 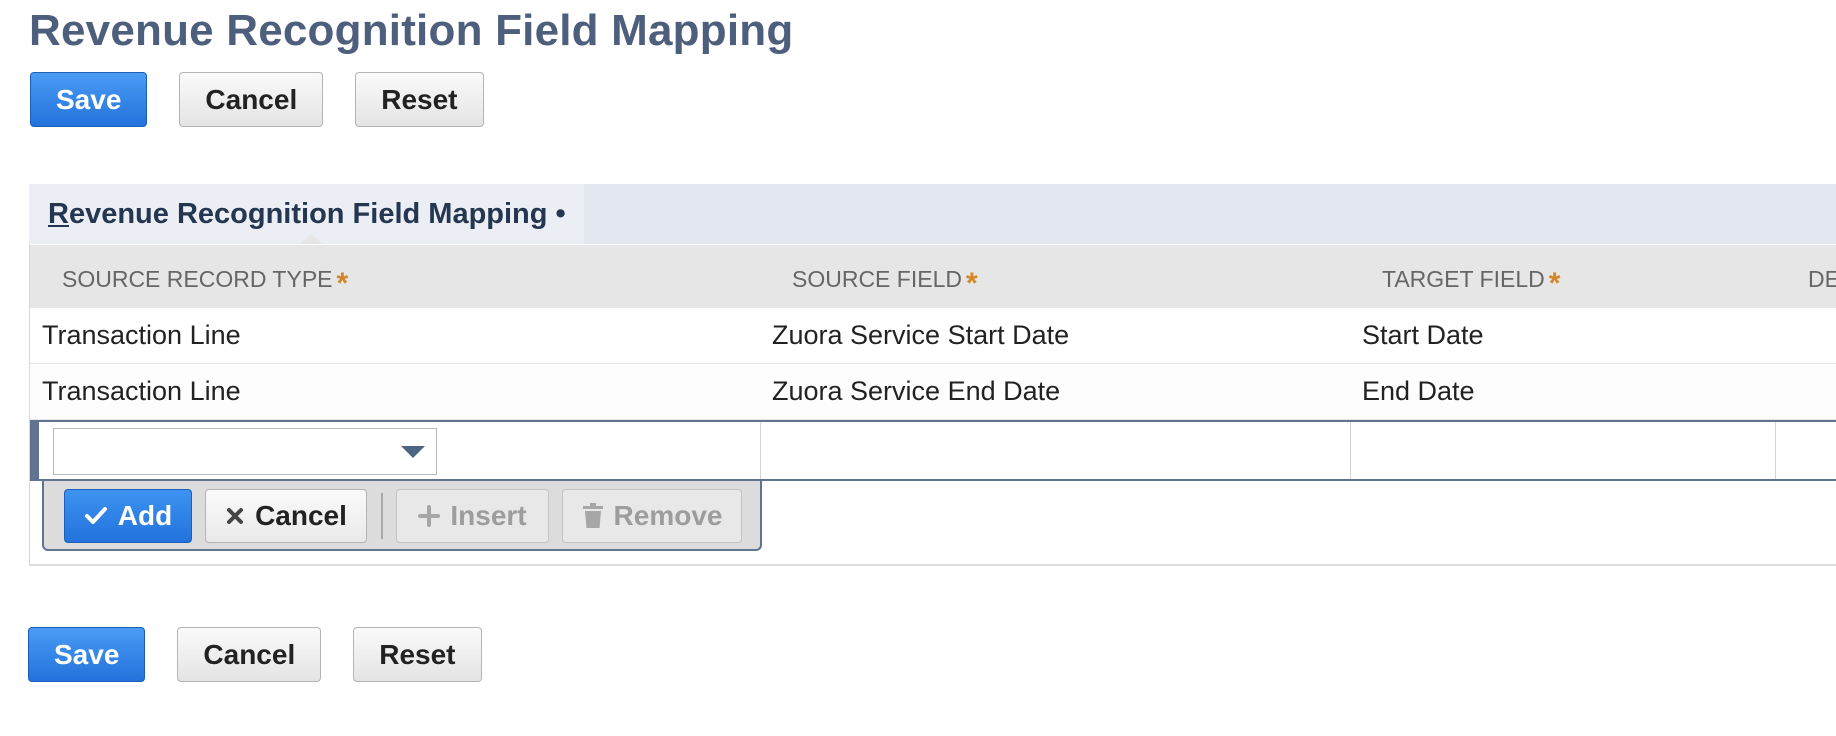 I want to click on column-divider, so click(x=1775, y=450).